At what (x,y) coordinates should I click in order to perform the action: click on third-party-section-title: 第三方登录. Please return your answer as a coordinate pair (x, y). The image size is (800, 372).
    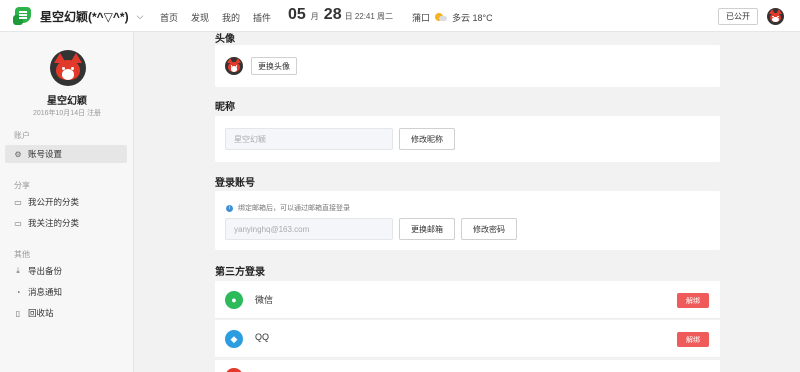
    Looking at the image, I should click on (240, 272).